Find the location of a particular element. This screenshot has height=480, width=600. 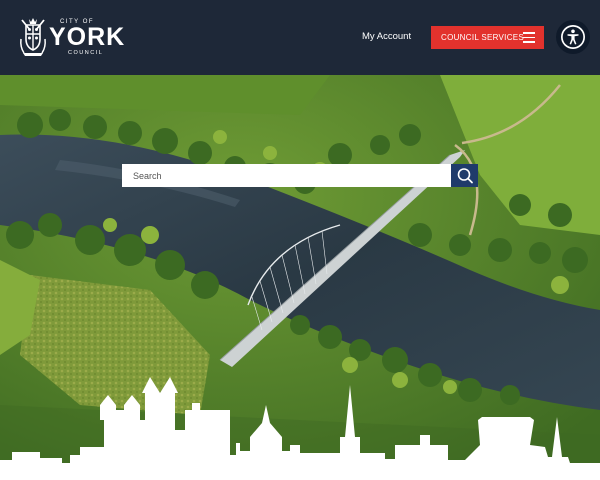

search-icon is located at coordinates (465, 176).